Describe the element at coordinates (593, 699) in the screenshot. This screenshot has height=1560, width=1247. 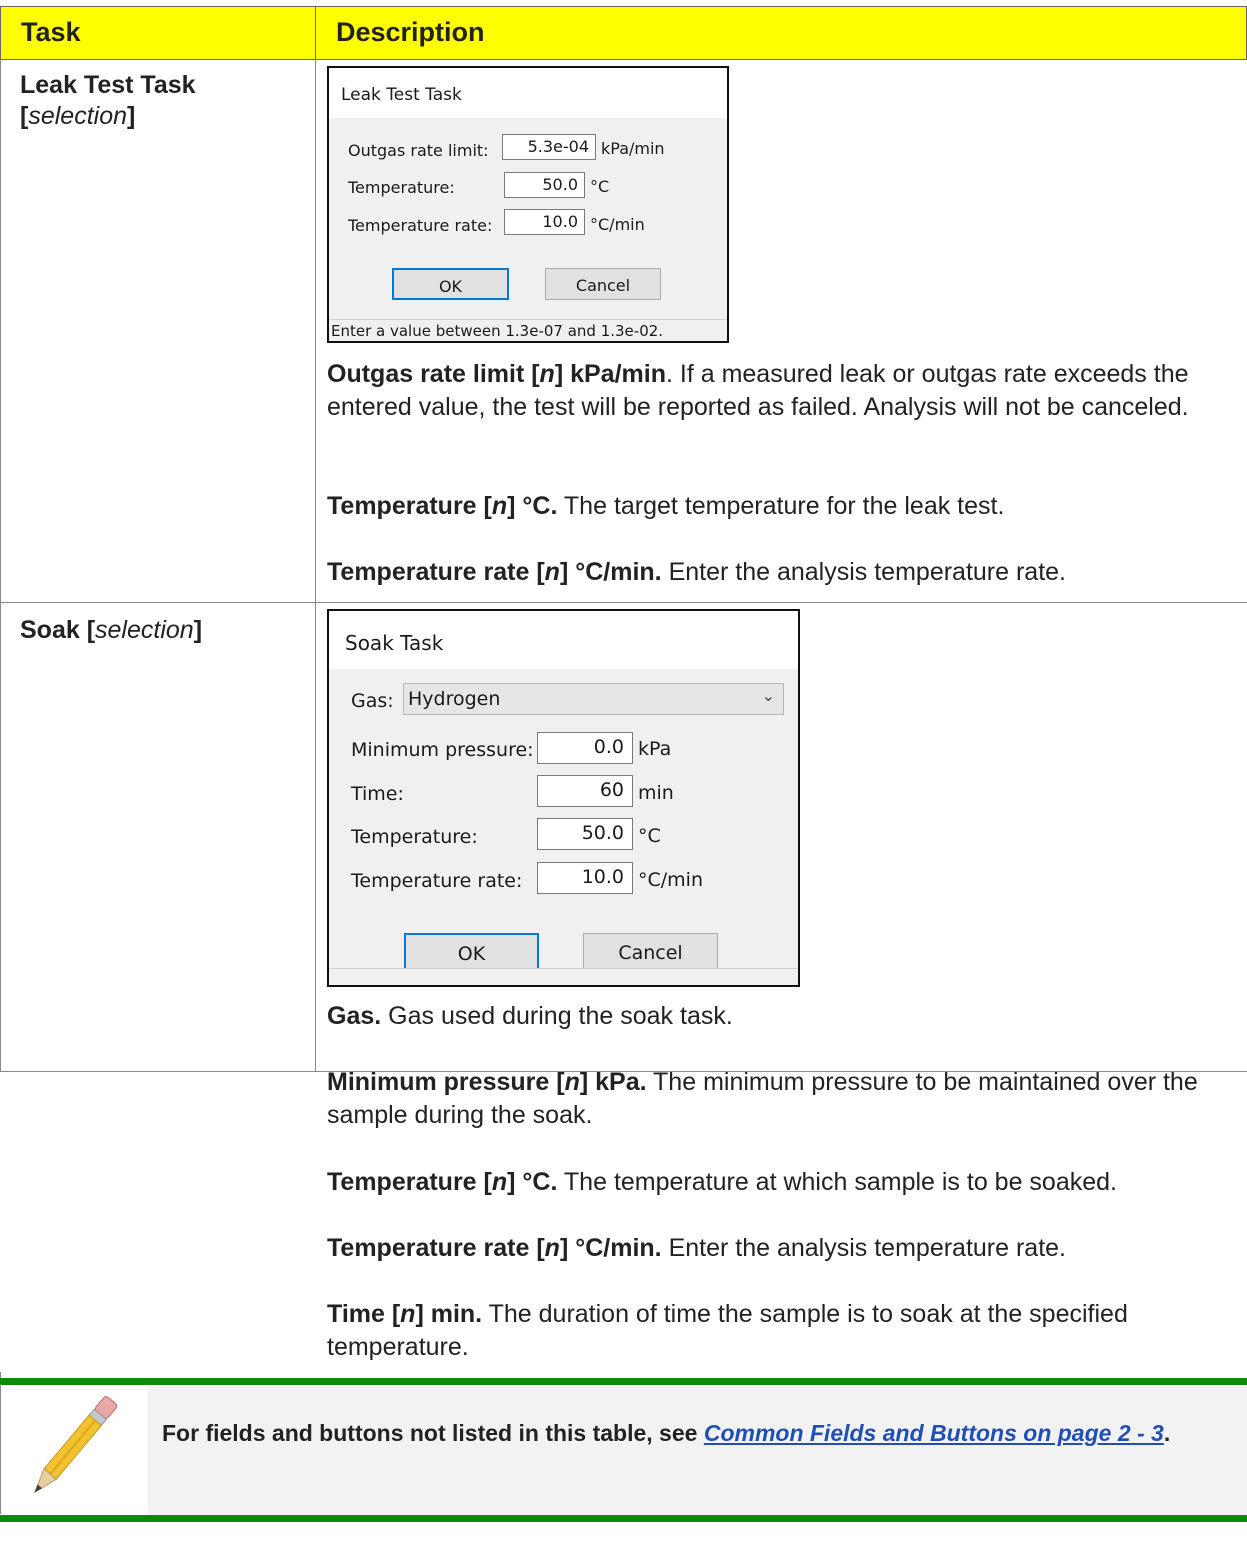
I see `gas-select: Hydrogen ⌄` at that location.